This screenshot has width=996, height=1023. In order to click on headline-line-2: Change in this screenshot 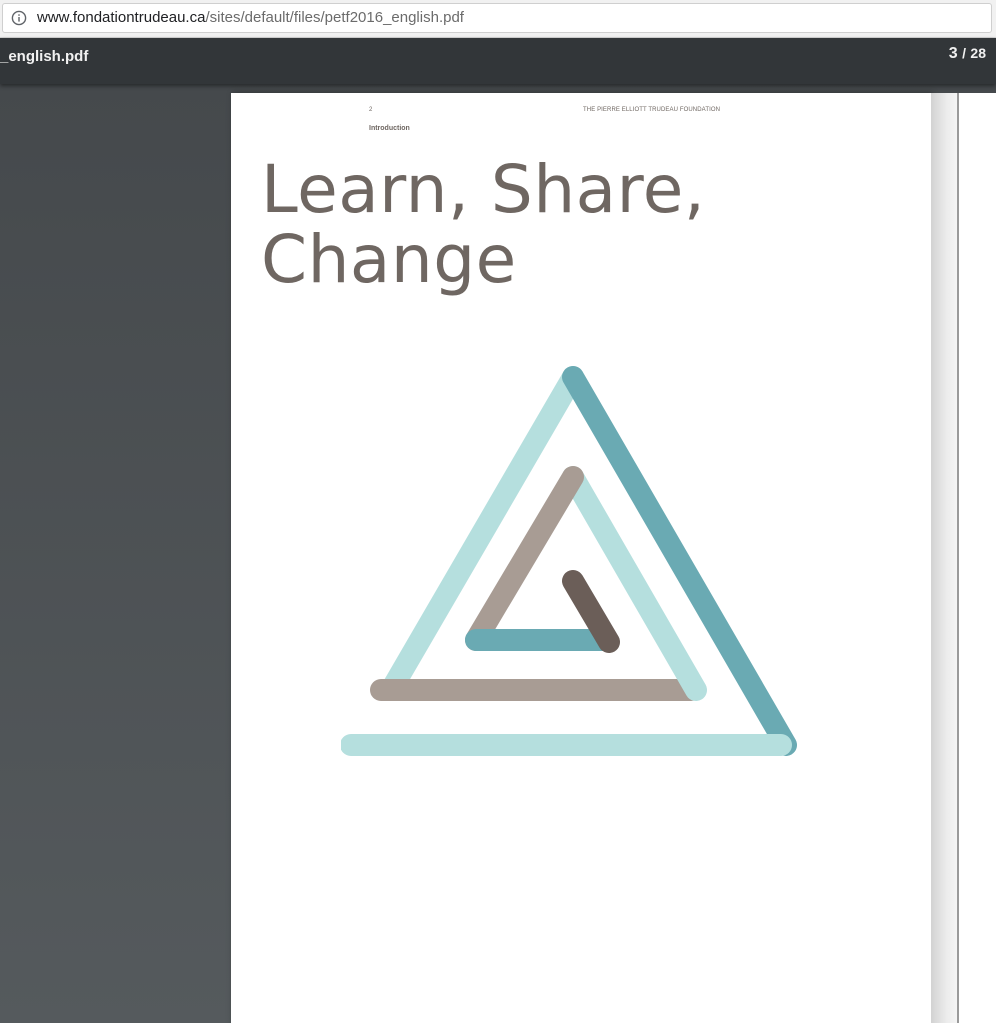, I will do `click(389, 259)`.